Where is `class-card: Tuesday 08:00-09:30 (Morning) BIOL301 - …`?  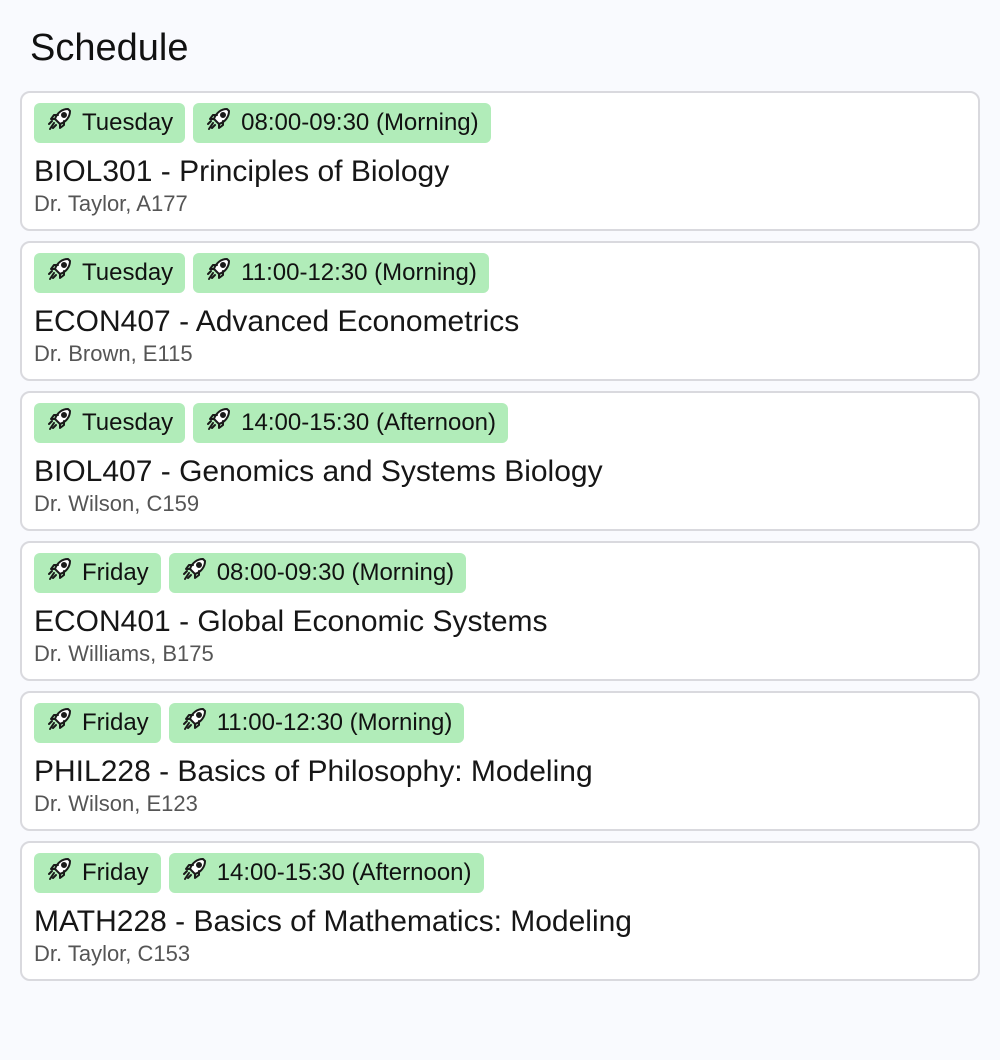 class-card: Tuesday 08:00-09:30 (Morning) BIOL301 - … is located at coordinates (500, 161).